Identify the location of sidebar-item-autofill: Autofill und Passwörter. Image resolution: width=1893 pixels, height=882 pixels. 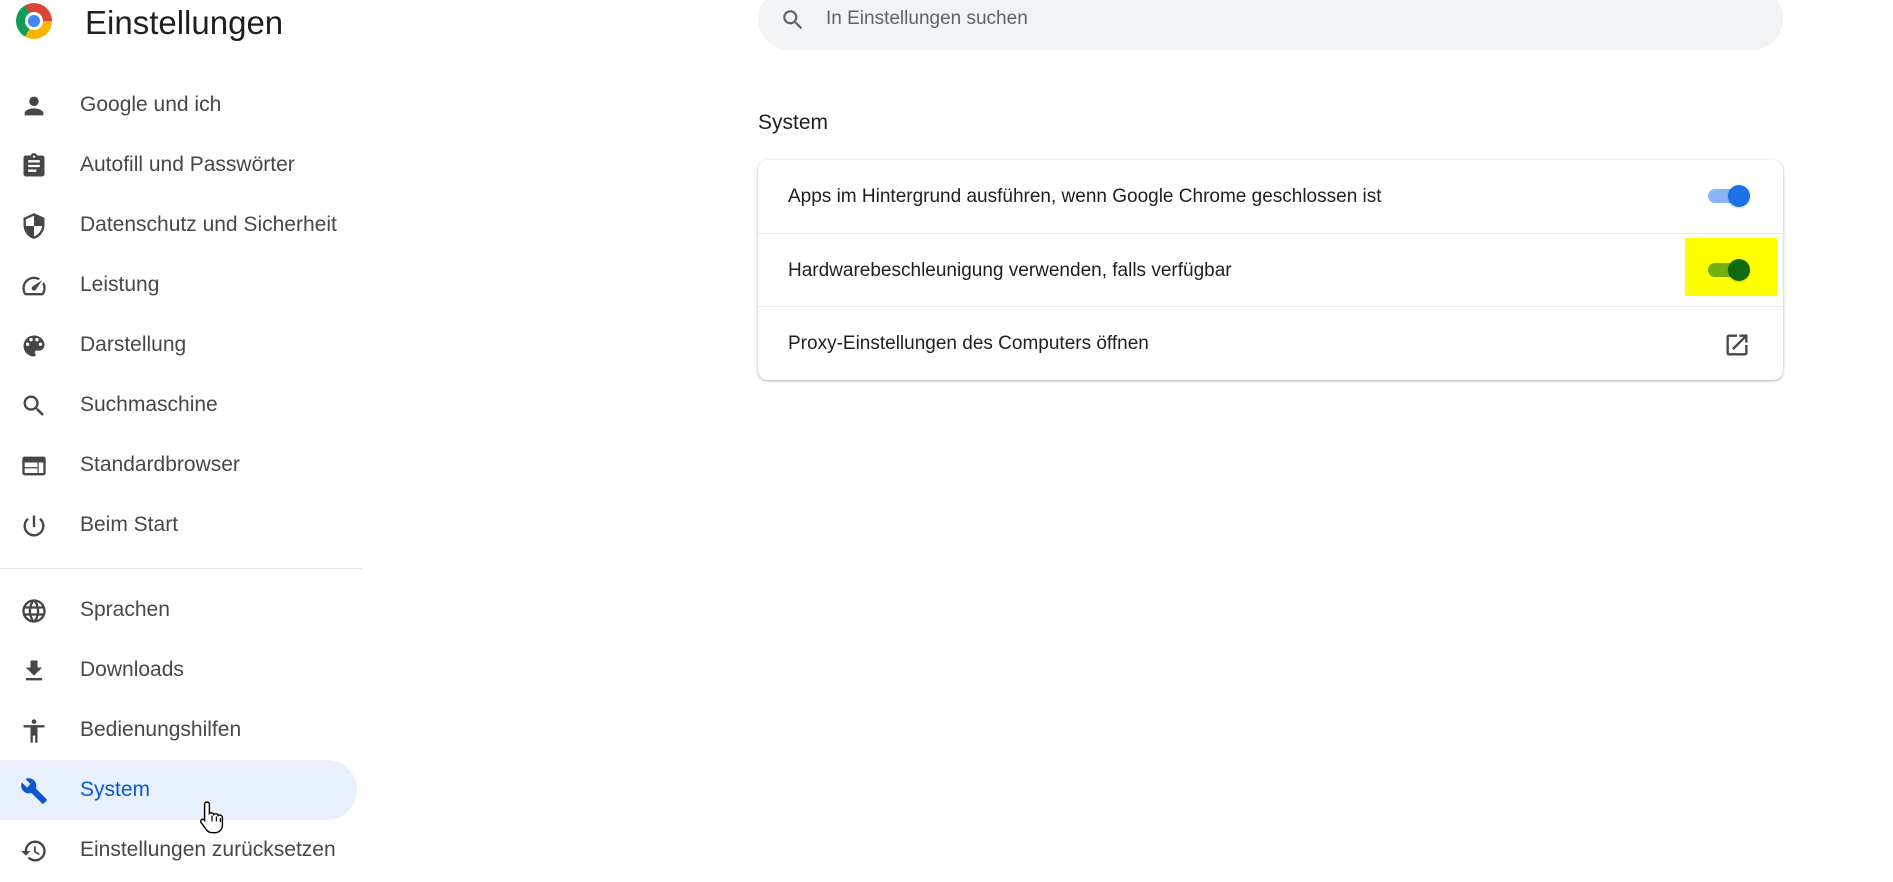
(178, 165).